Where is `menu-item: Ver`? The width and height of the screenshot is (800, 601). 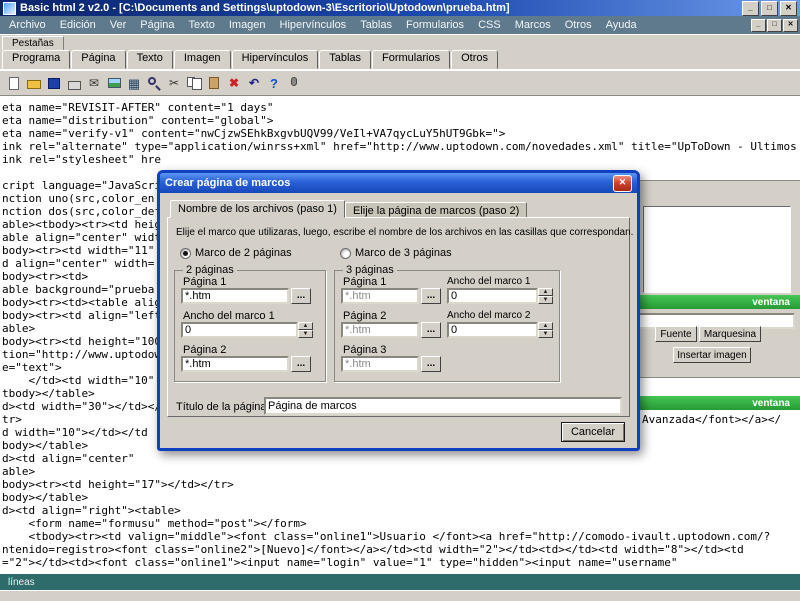
menu-item: Ver is located at coordinates (118, 25).